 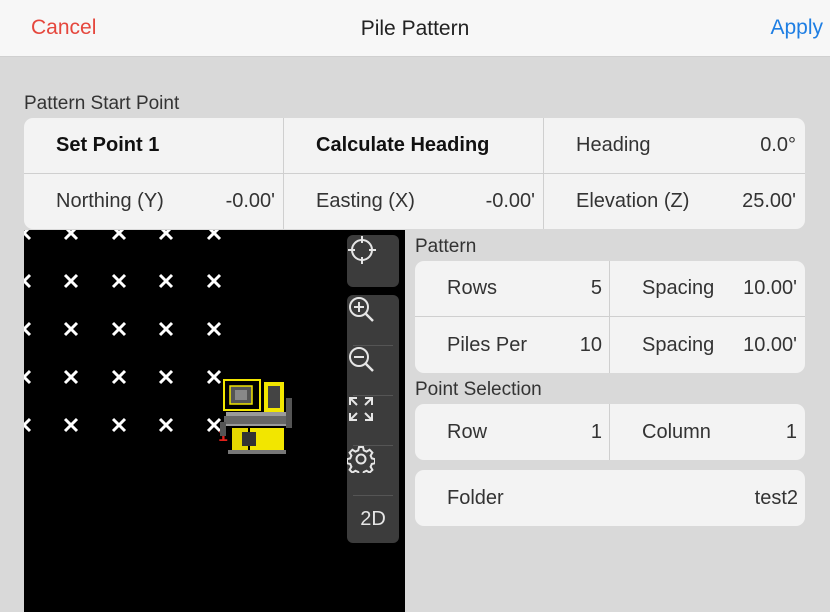 I want to click on map-settings-button, so click(x=373, y=470).